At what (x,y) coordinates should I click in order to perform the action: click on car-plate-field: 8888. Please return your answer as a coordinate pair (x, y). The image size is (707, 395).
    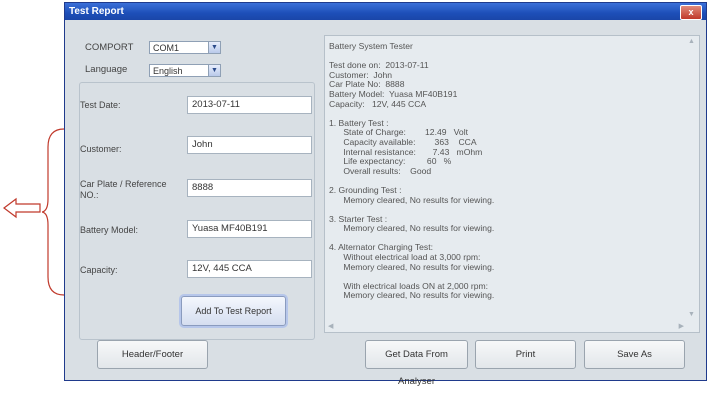
    Looking at the image, I should click on (249, 188).